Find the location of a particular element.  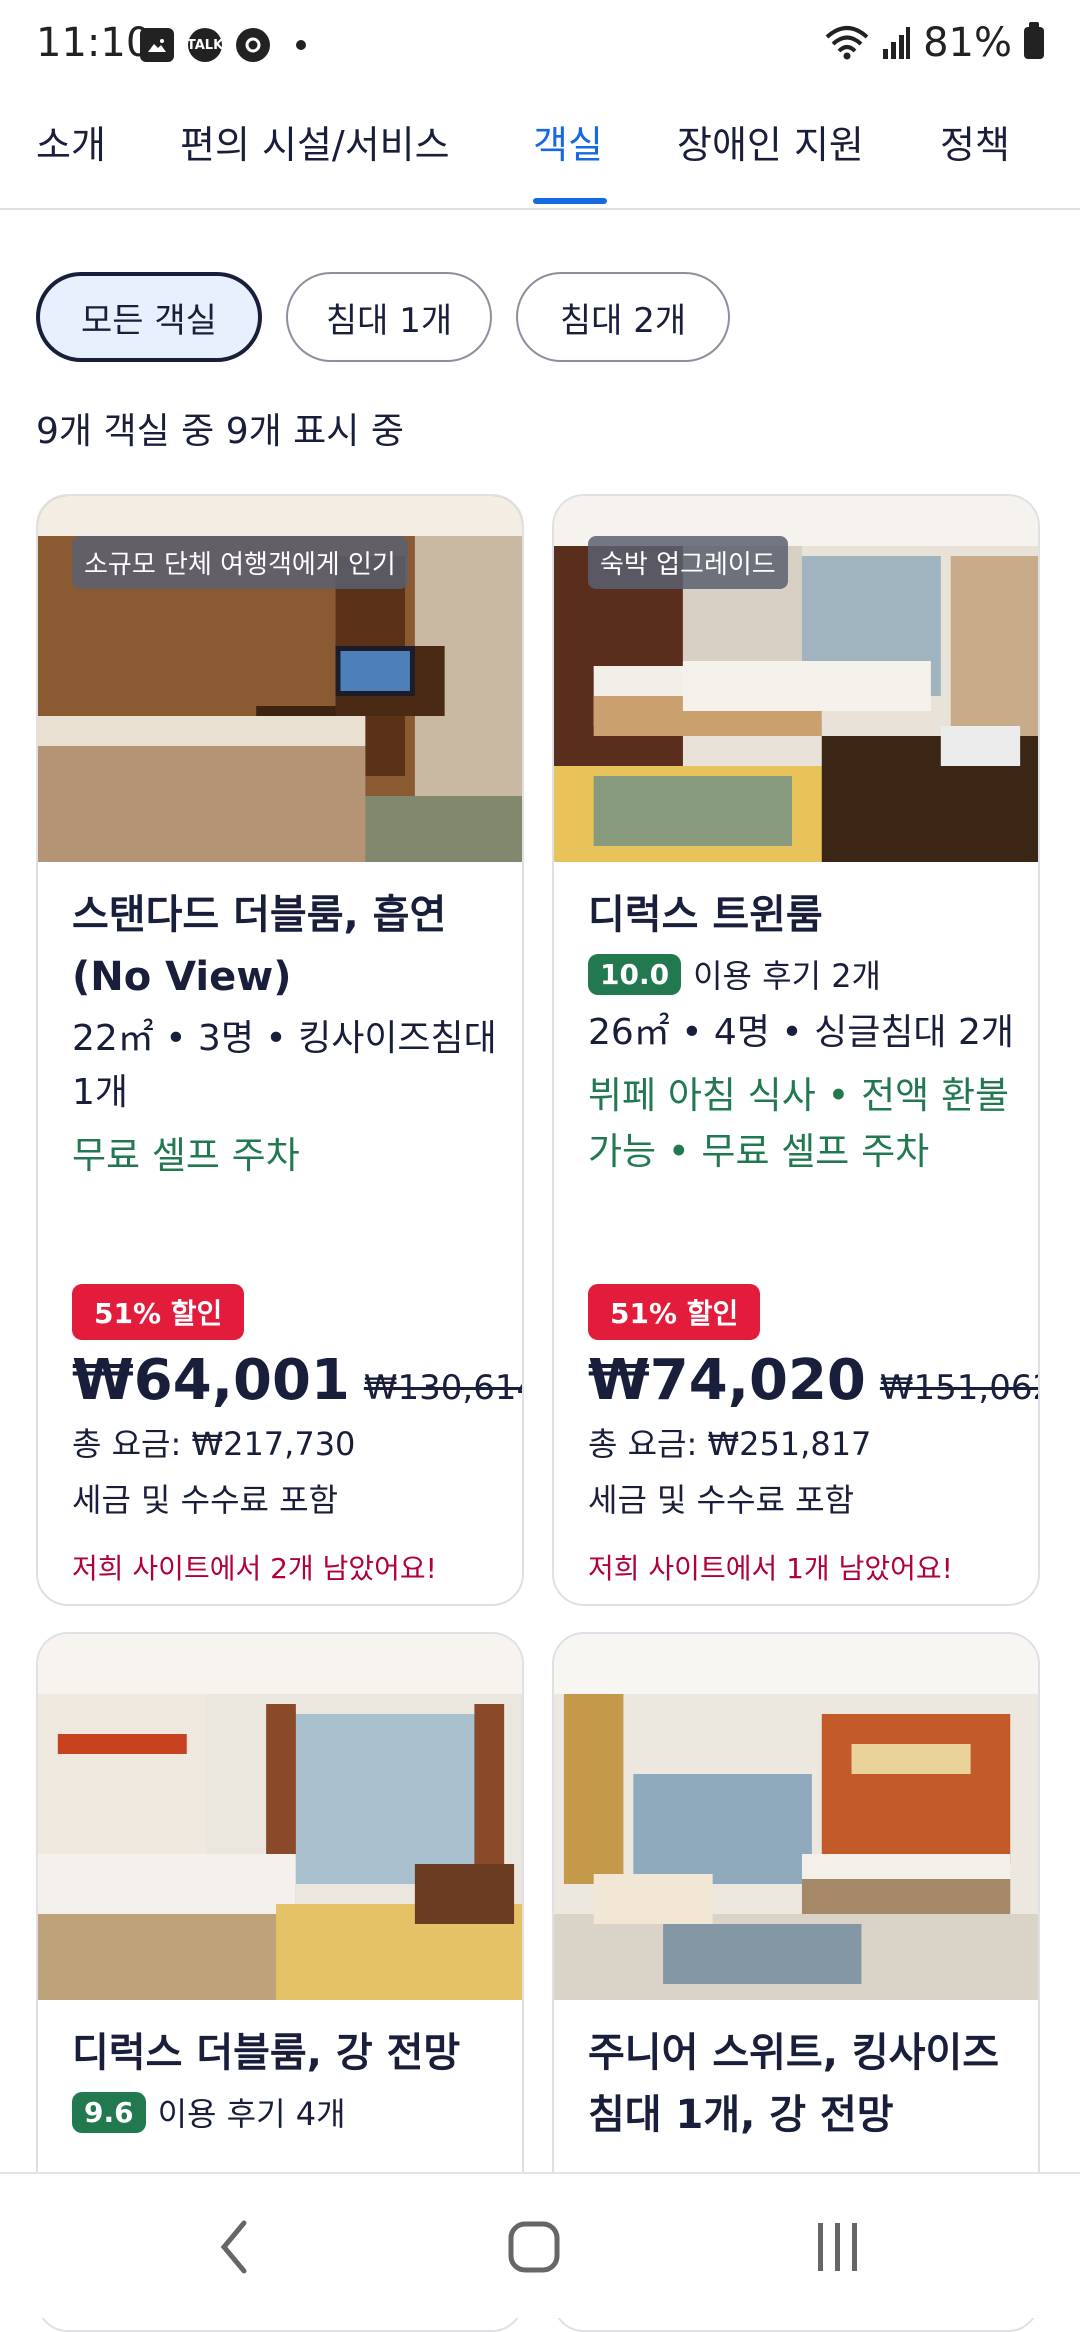

section-tabs: 소개 편의 시설/서비스 객실 장애인 지원 정책 is located at coordinates (540, 155).